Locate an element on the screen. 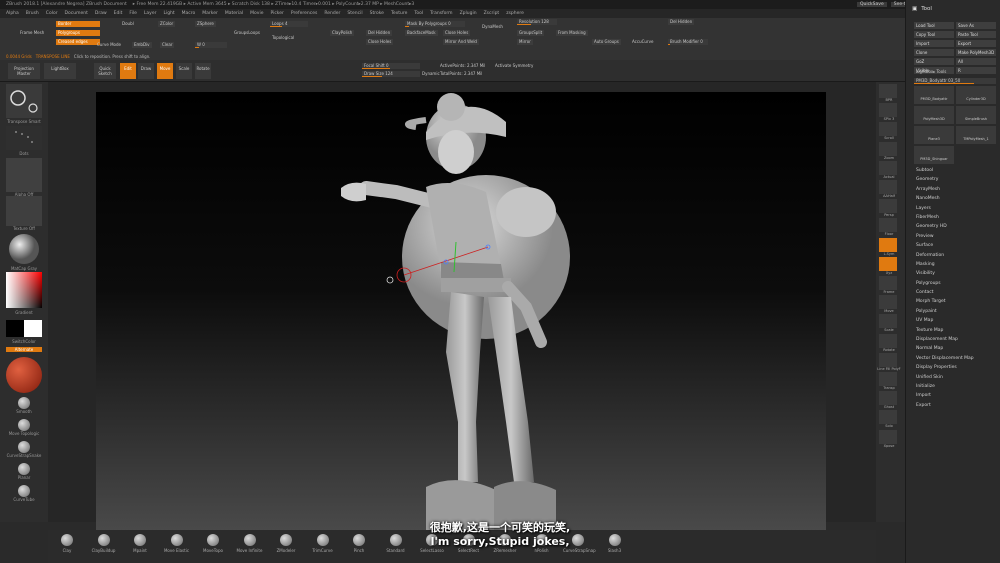 The height and width of the screenshot is (563, 1000). subpalette-unified-skin: Unified Skin is located at coordinates (954, 377).